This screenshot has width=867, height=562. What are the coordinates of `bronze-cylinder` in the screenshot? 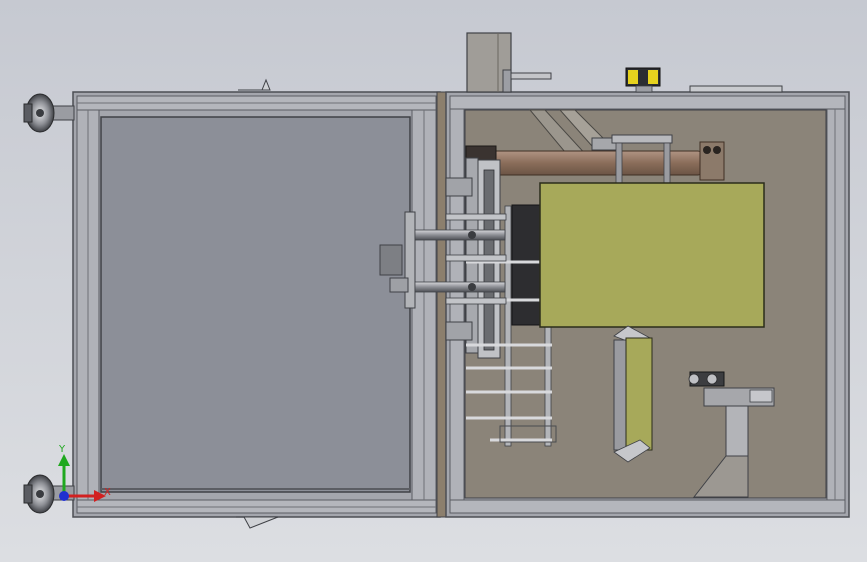 It's located at (597, 163).